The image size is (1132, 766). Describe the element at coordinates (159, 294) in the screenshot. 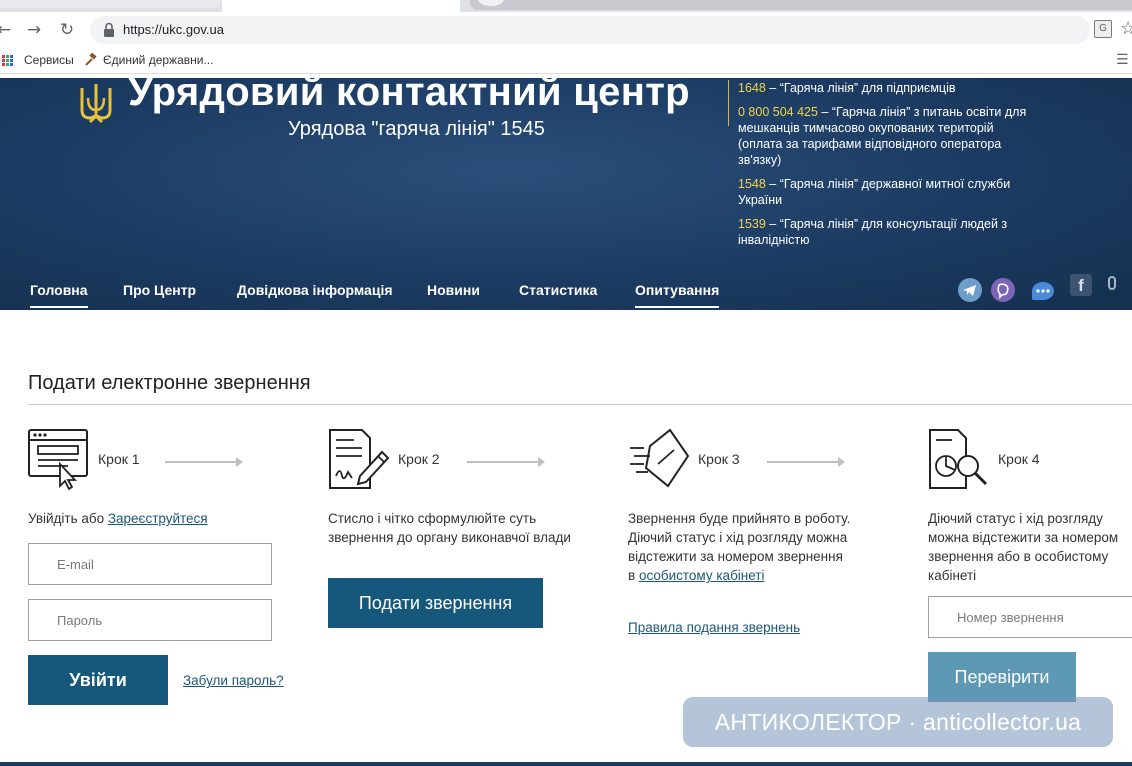

I see `nav-item-about: Про Центр` at that location.